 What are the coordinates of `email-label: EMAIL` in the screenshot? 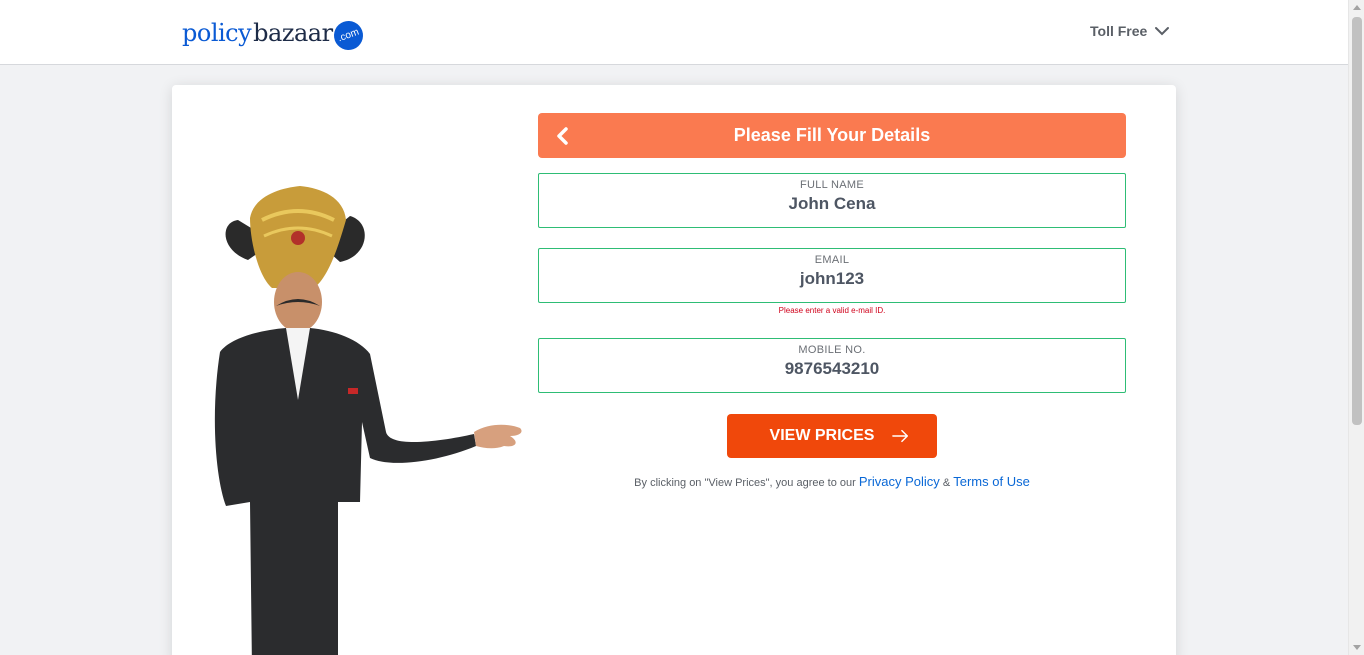 It's located at (832, 260).